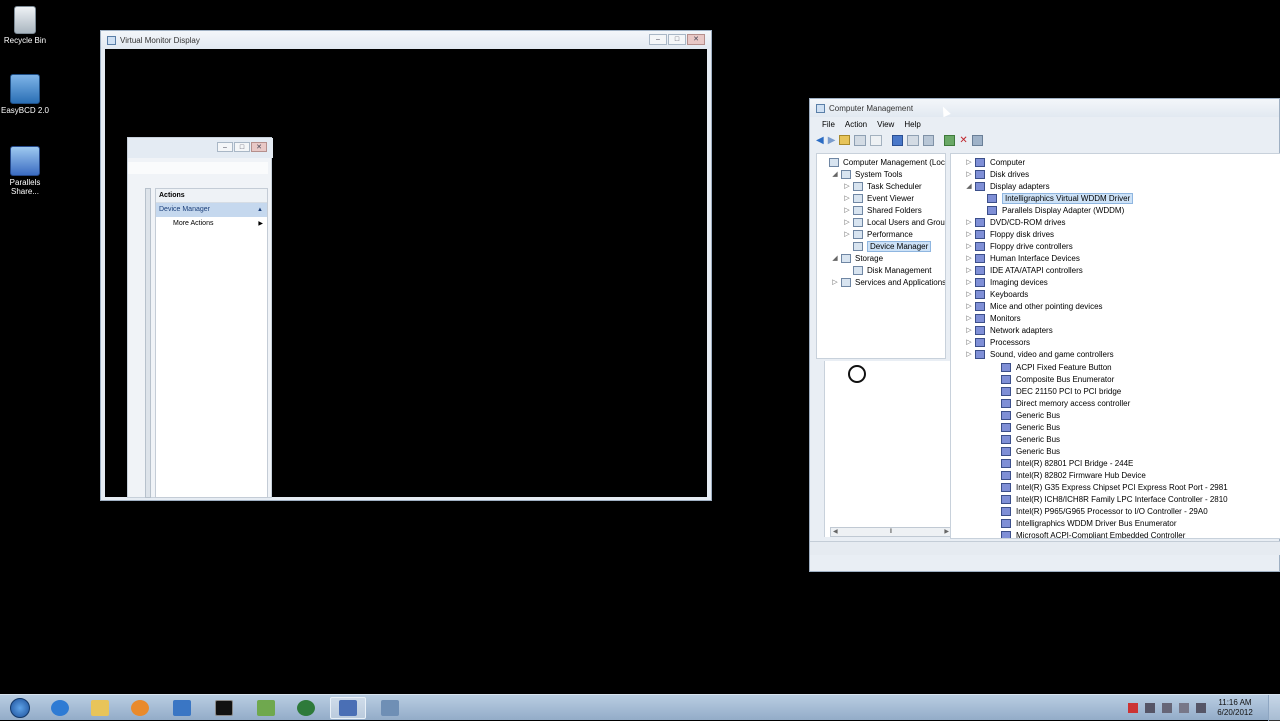 The height and width of the screenshot is (721, 1280). What do you see at coordinates (148, 343) in the screenshot?
I see `inner-scrollbar` at bounding box center [148, 343].